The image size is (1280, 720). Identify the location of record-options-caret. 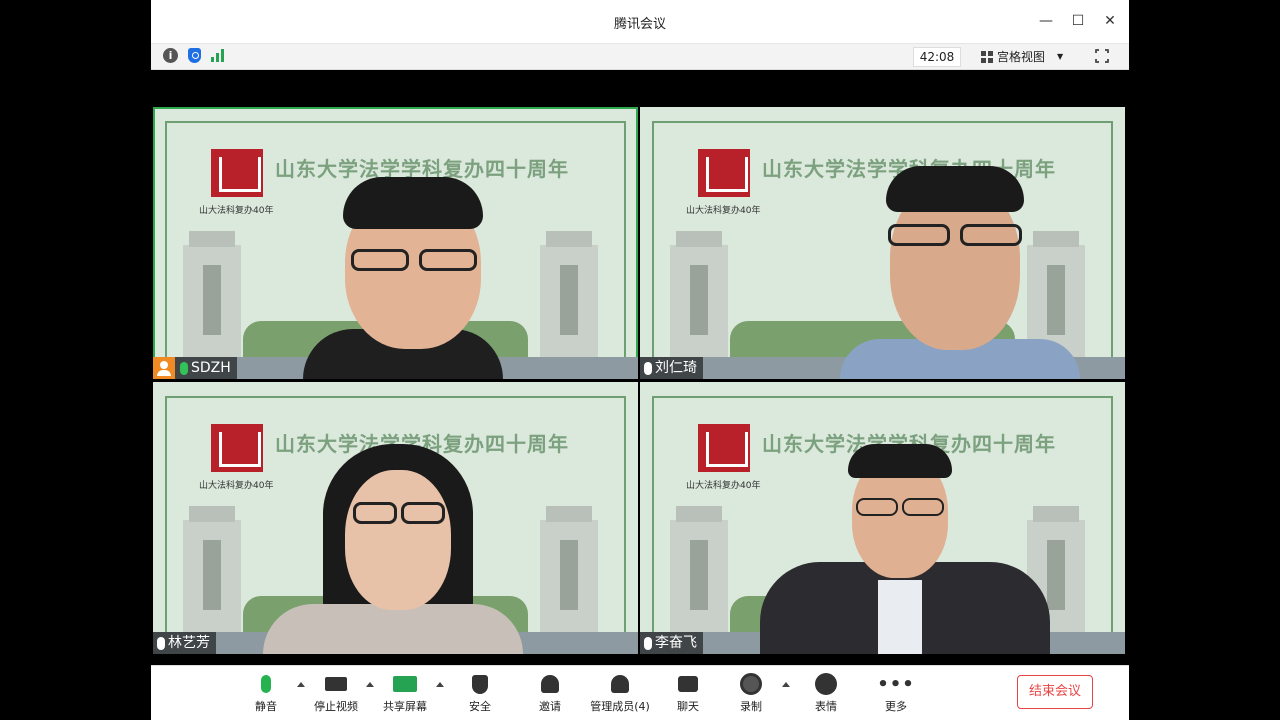
(786, 684).